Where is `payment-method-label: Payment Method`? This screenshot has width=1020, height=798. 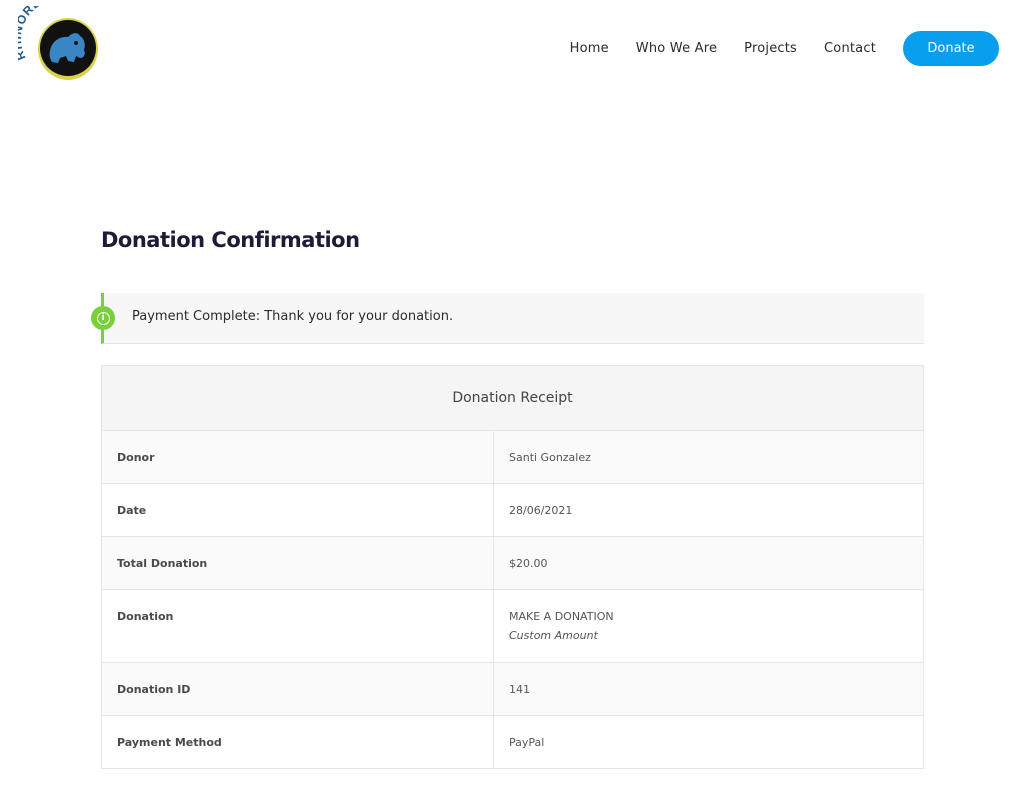
payment-method-label: Payment Method is located at coordinates (297, 742).